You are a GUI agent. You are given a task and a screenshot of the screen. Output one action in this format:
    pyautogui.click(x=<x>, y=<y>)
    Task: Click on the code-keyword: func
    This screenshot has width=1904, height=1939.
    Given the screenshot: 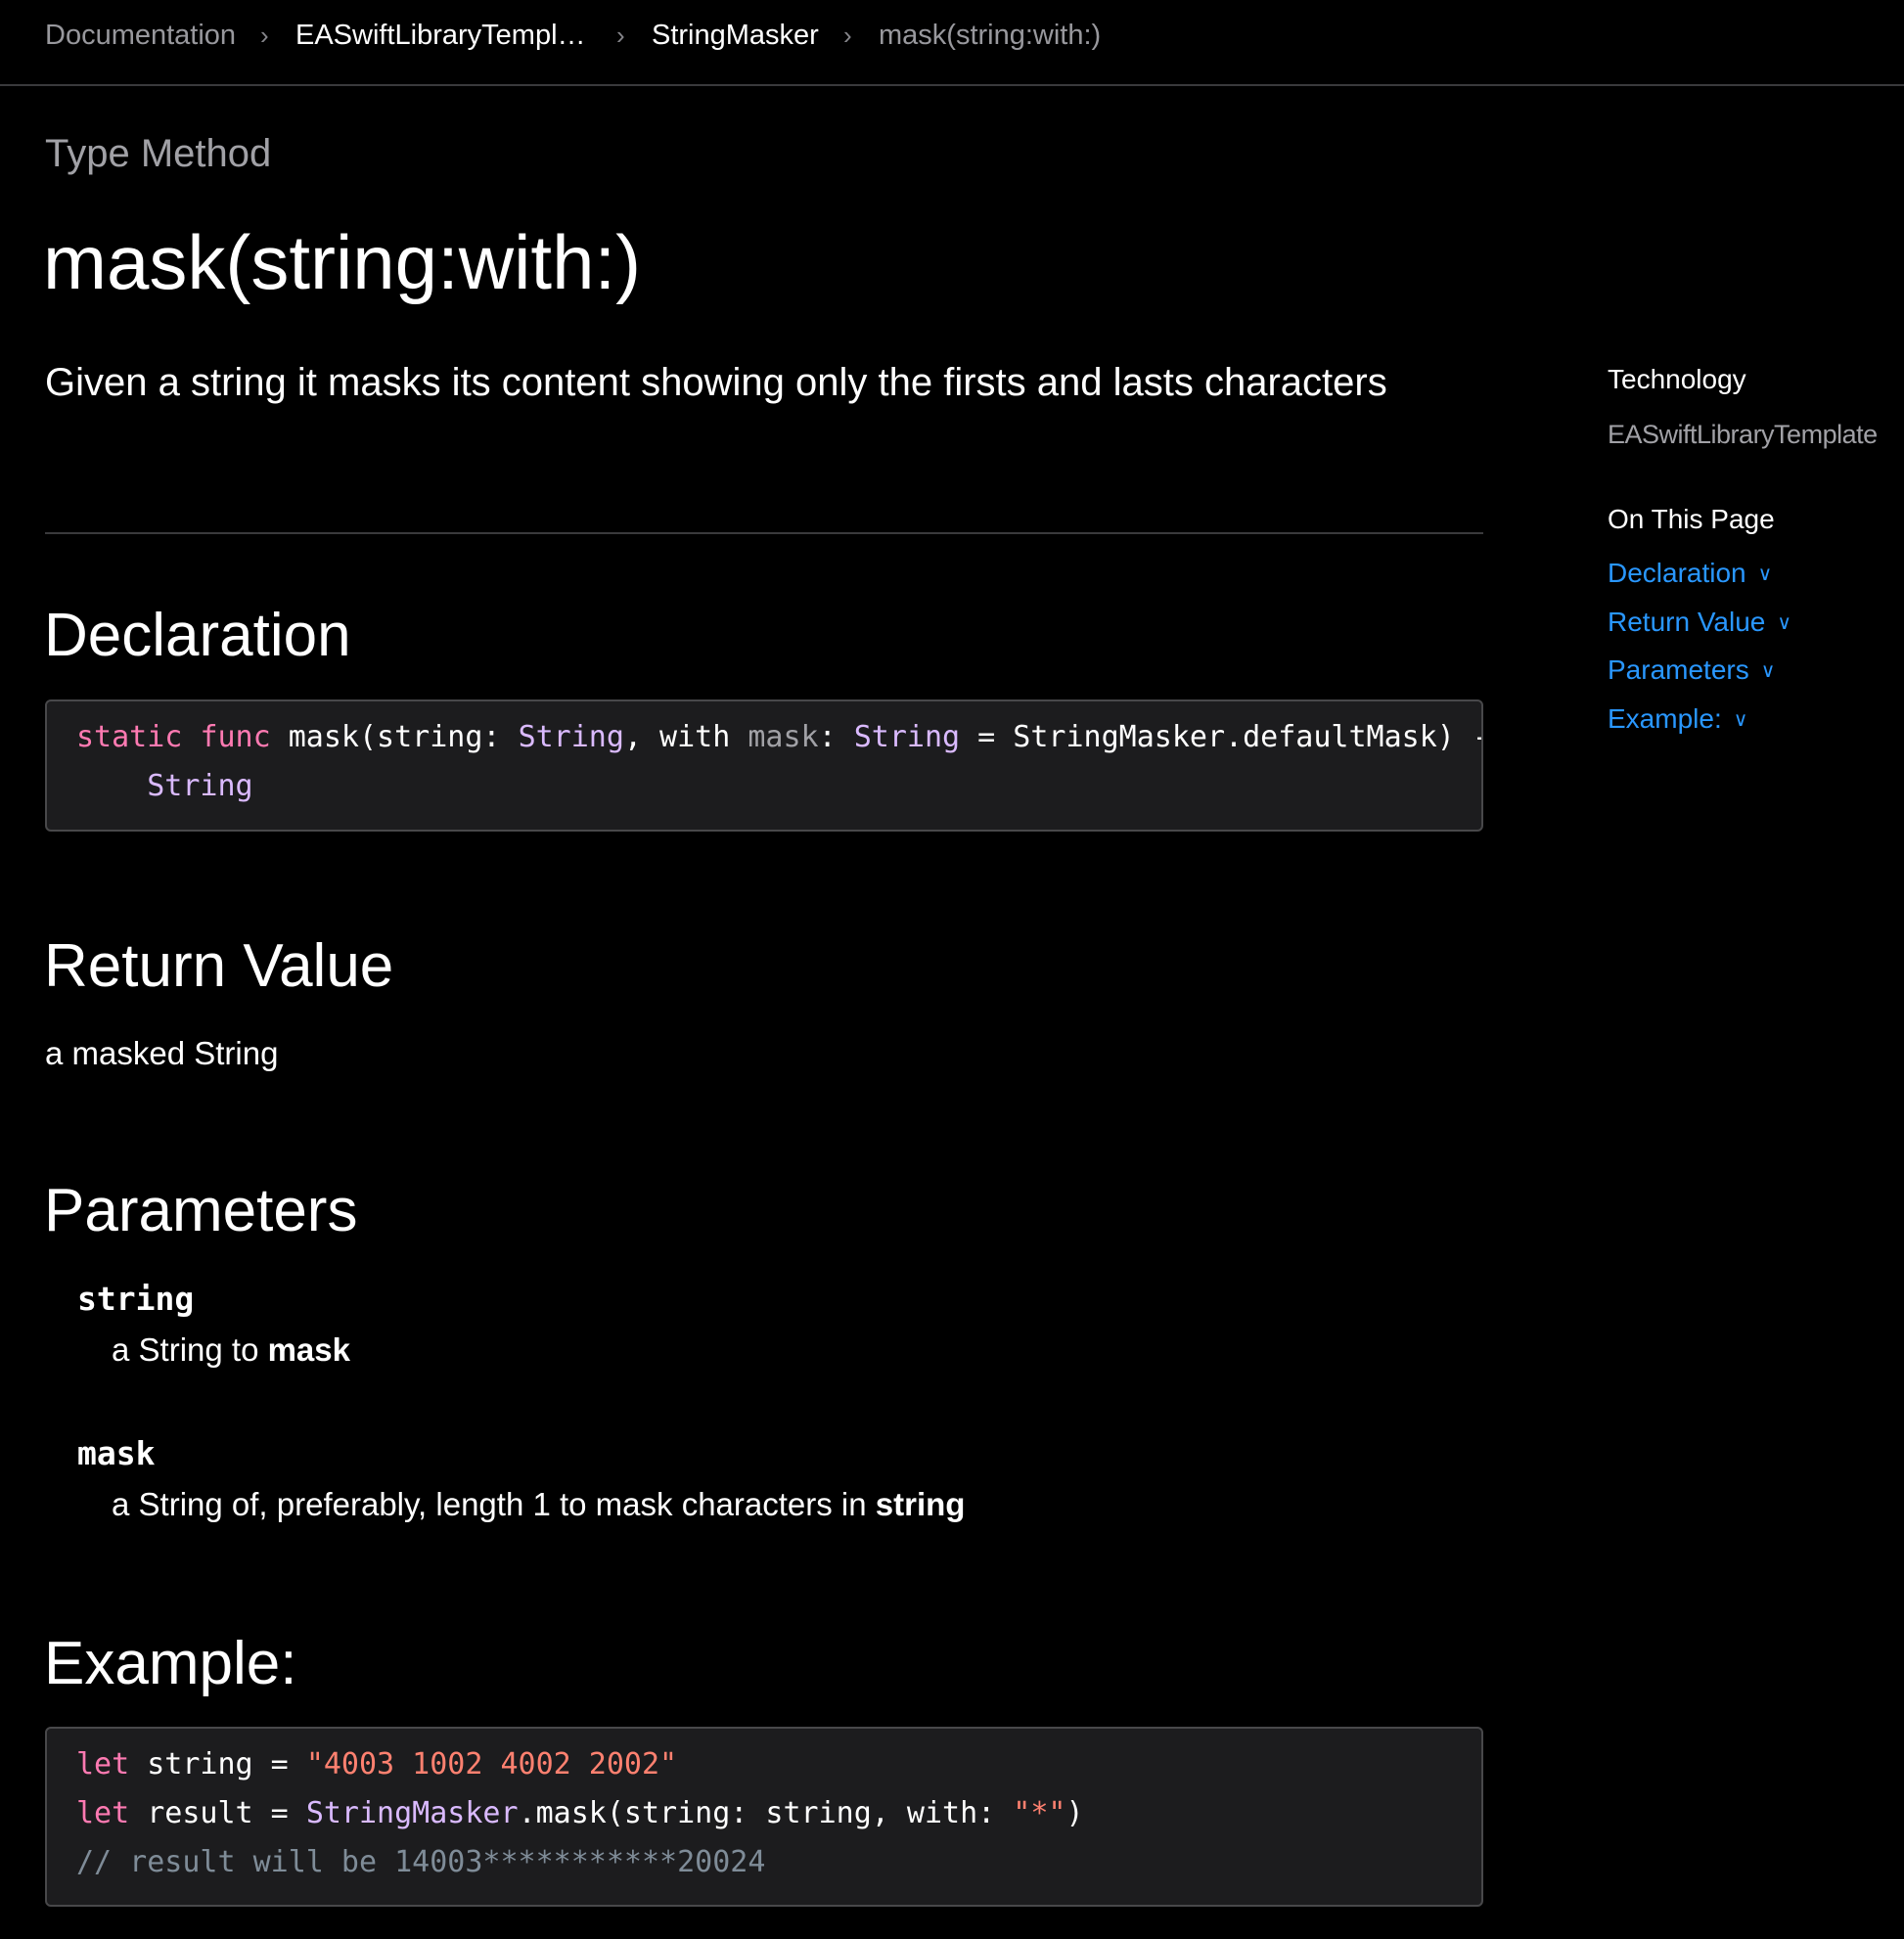 What is the action you would take?
    pyautogui.click(x=235, y=737)
    